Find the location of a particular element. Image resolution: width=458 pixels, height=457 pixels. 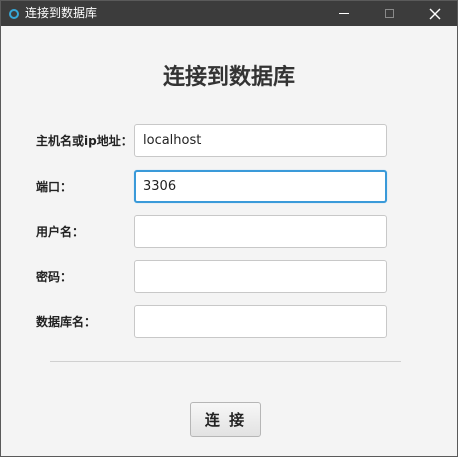

maximize-icon is located at coordinates (389, 13).